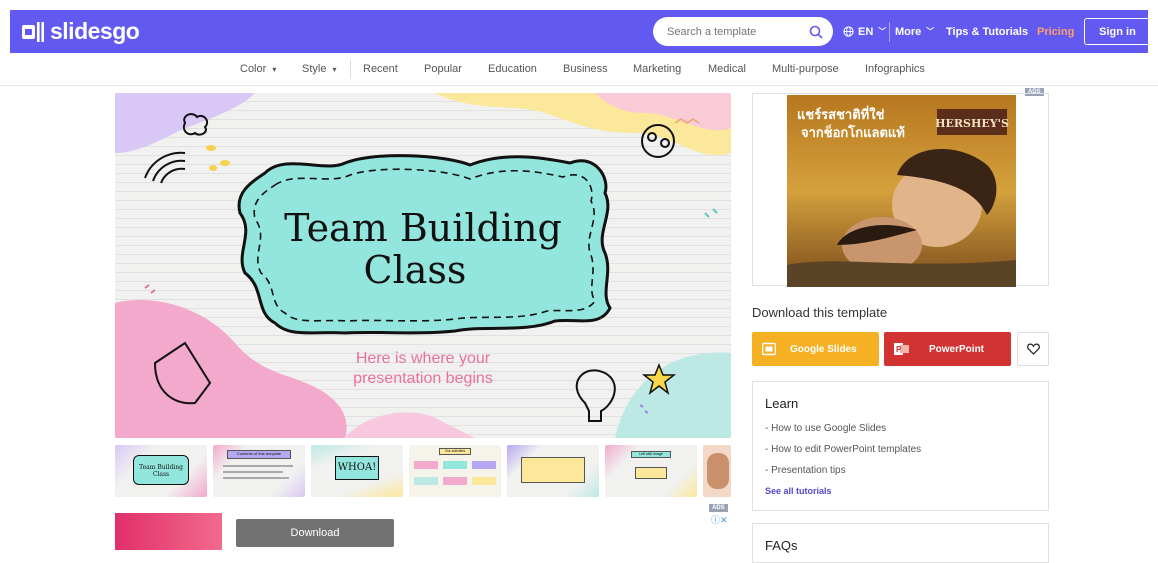 The image size is (1158, 563). I want to click on slide-subtitle-line2: presentation begins, so click(423, 378).